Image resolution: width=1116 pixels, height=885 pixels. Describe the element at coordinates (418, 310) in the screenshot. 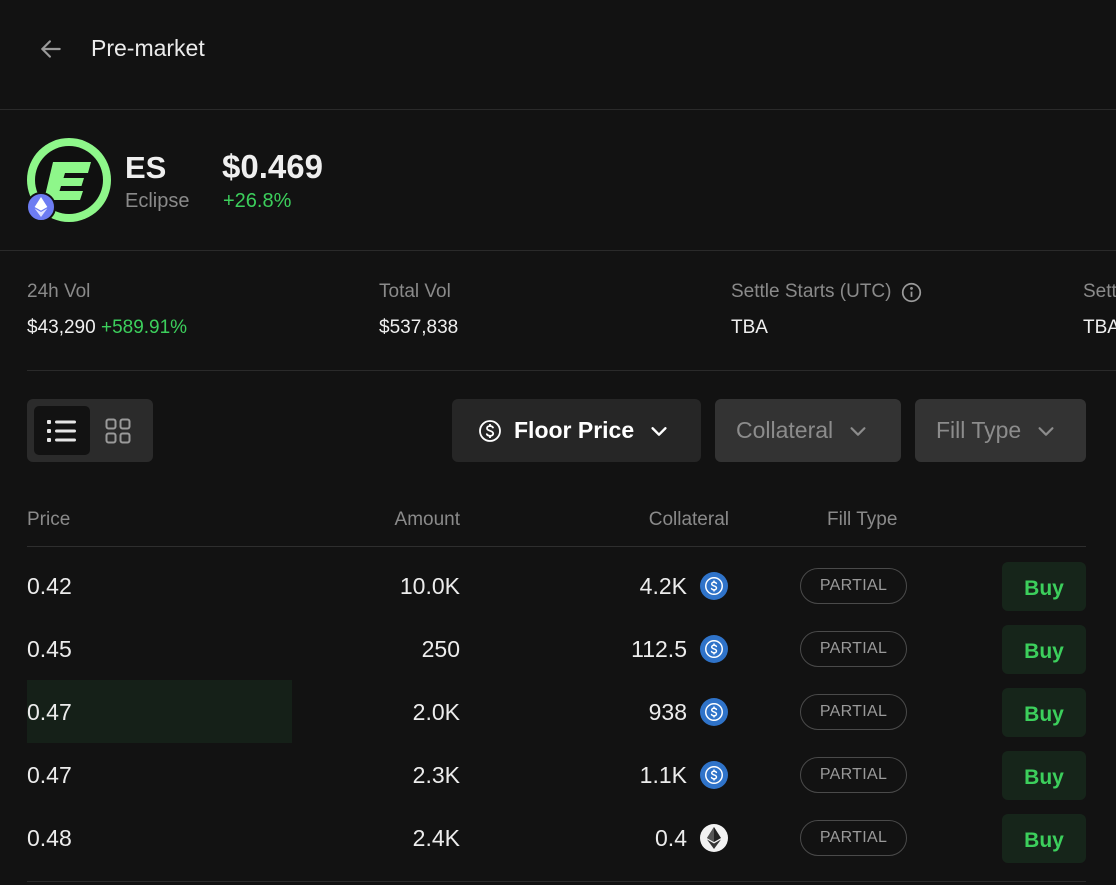

I see `stat-total-vol: Total Vol $537,838` at that location.